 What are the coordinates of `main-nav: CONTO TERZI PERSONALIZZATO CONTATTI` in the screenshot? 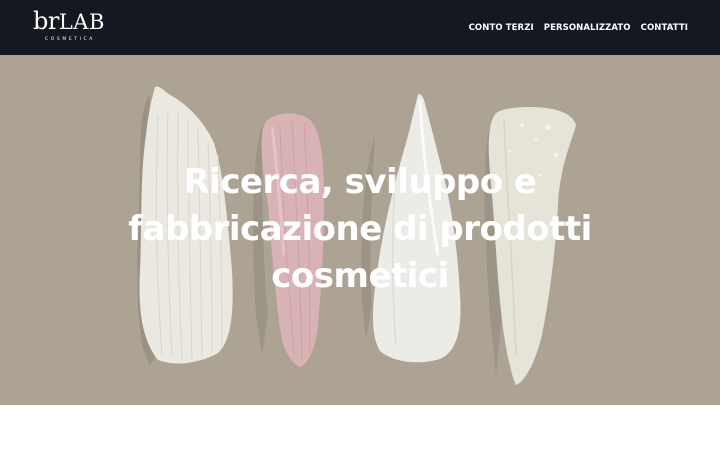 It's located at (578, 27).